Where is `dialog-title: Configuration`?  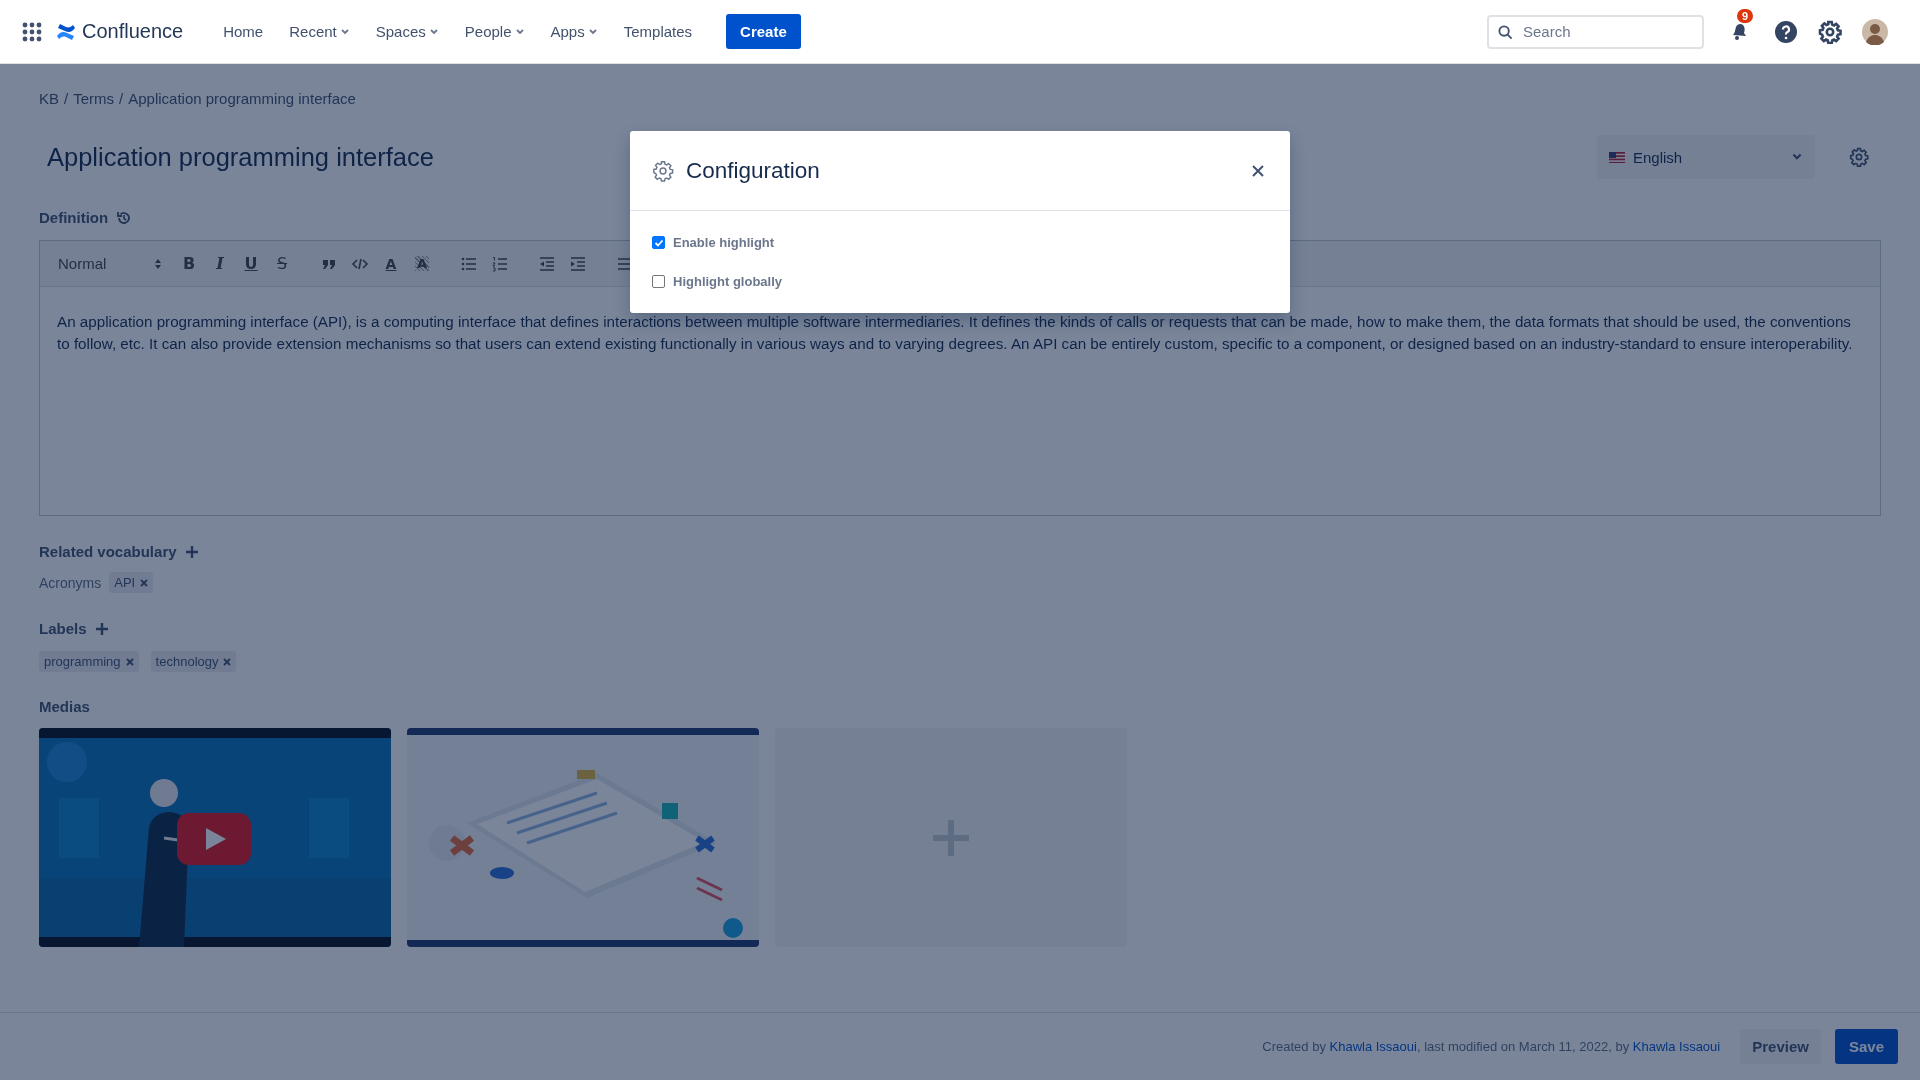 dialog-title: Configuration is located at coordinates (753, 170).